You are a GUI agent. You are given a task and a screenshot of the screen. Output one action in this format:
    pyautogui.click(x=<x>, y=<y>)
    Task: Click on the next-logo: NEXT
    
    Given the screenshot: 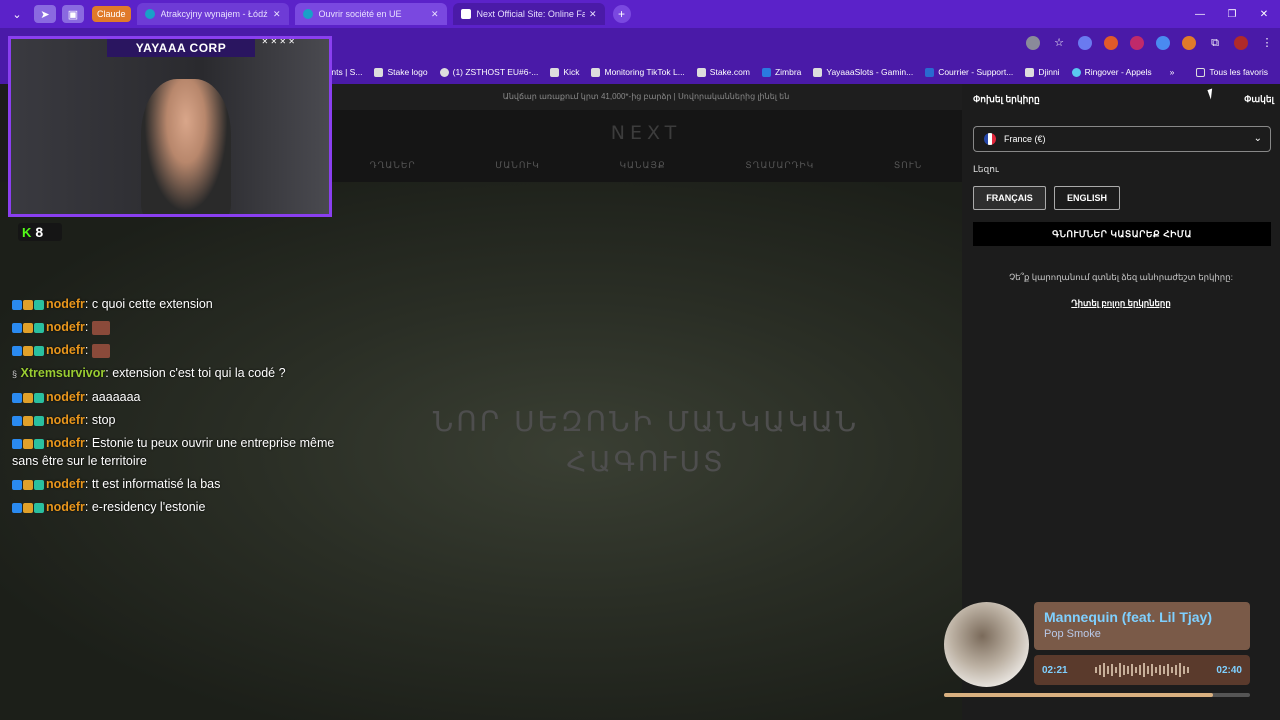 What is the action you would take?
    pyautogui.click(x=646, y=133)
    